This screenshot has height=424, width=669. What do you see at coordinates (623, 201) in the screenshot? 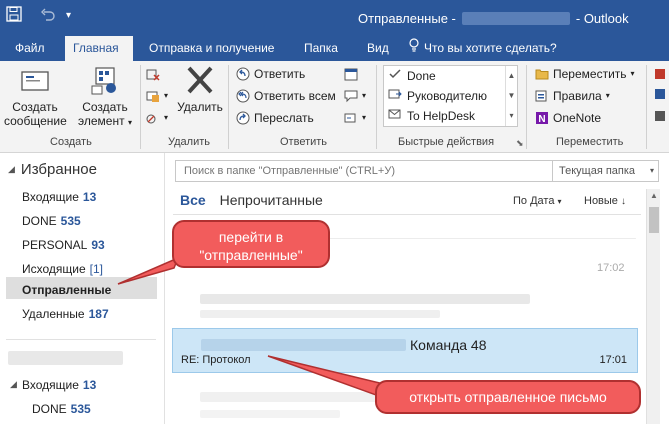
I see `arrow-down-icon: ↓` at bounding box center [623, 201].